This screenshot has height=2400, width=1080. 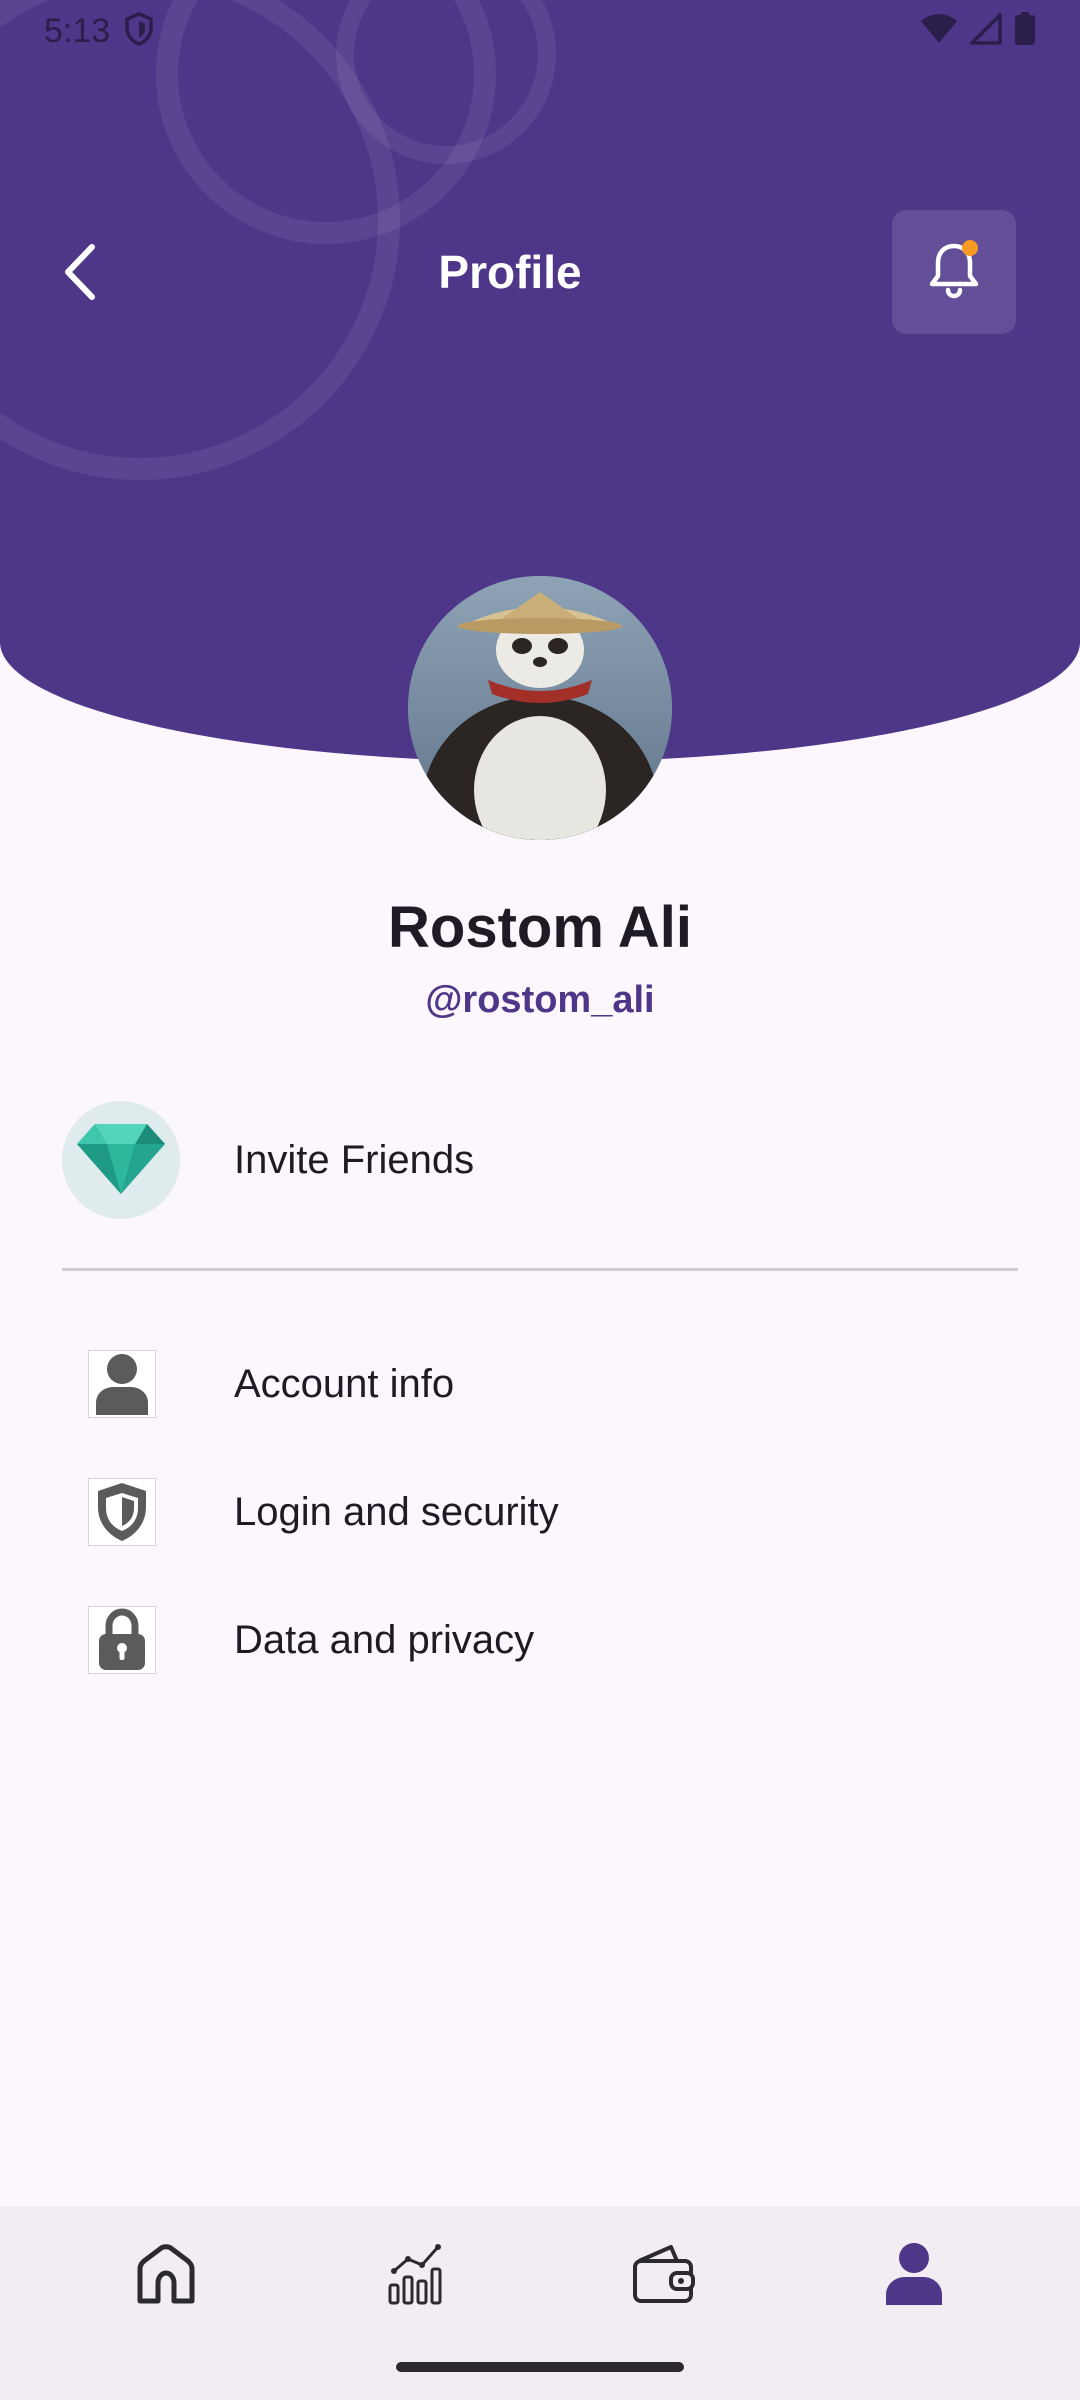 What do you see at coordinates (77, 30) in the screenshot?
I see `status-time: 5:13` at bounding box center [77, 30].